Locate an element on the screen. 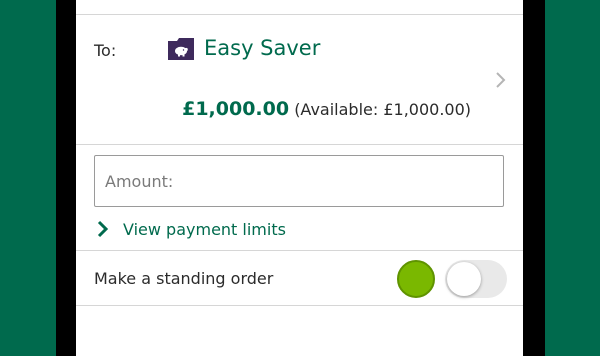 Image resolution: width=600 pixels, height=356 pixels. available-balance: (Available: £1,000.00) is located at coordinates (382, 109).